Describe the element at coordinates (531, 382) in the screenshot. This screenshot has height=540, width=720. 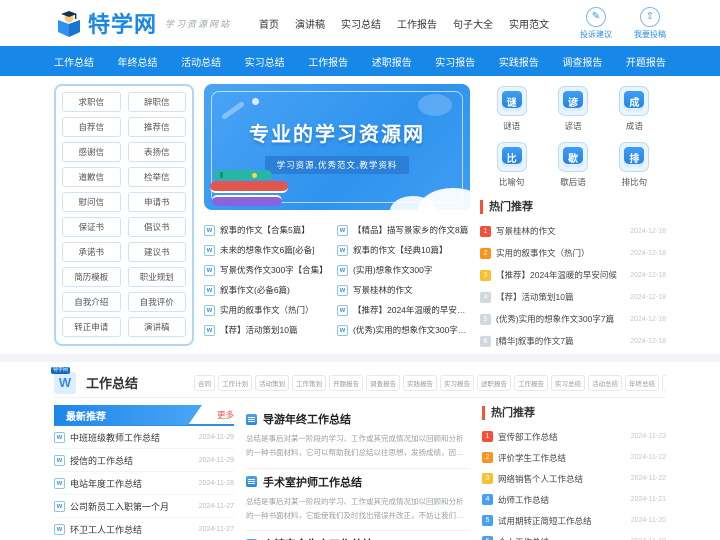
I see `tag-link: 工作报告` at that location.